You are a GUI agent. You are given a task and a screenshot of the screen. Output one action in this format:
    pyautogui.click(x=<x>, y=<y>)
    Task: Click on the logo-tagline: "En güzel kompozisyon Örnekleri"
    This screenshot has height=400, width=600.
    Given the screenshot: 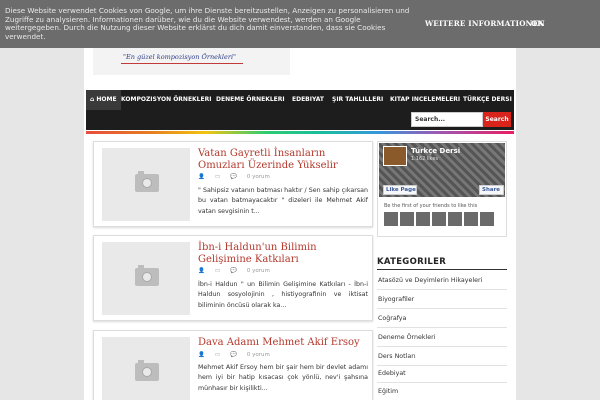 What is the action you would take?
    pyautogui.click(x=180, y=57)
    